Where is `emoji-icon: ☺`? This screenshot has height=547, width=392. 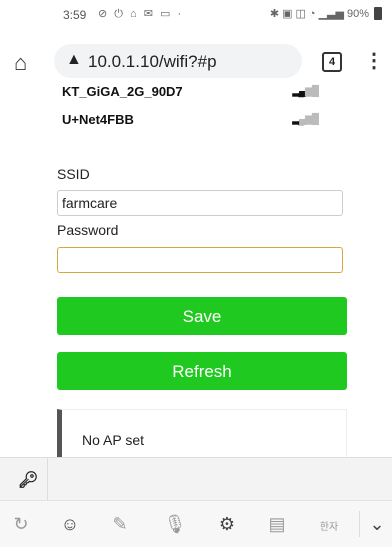
emoji-icon: ☺ is located at coordinates (70, 524).